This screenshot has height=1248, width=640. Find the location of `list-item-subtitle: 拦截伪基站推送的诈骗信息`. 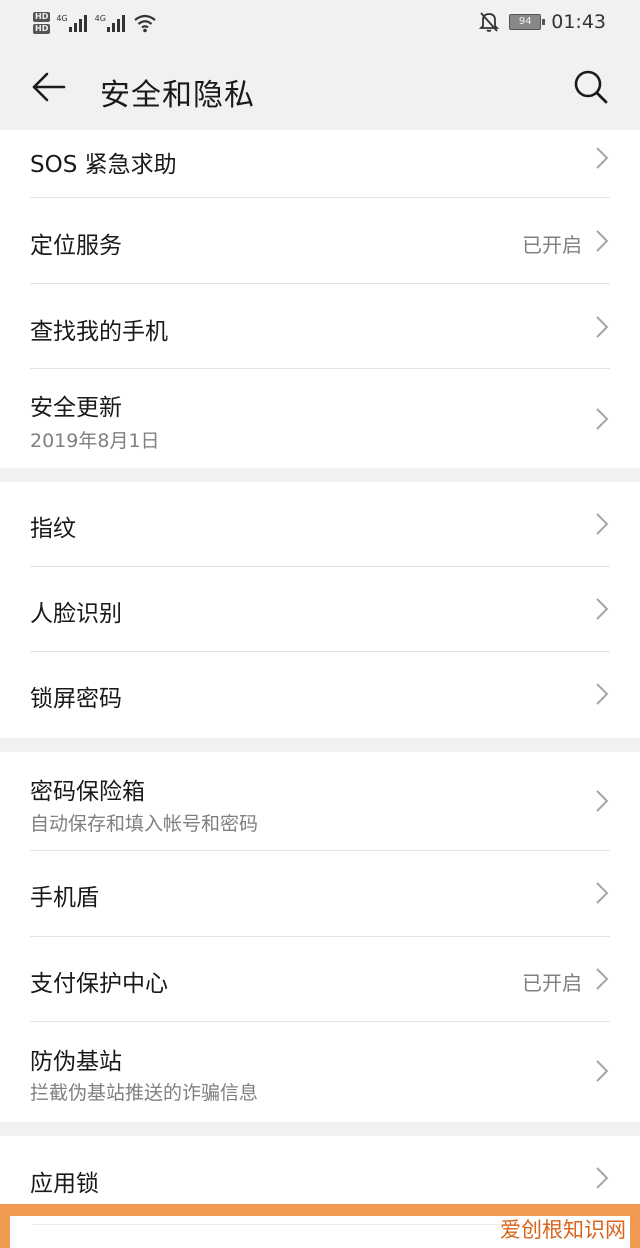

list-item-subtitle: 拦截伪基站推送的诈骗信息 is located at coordinates (144, 1093).